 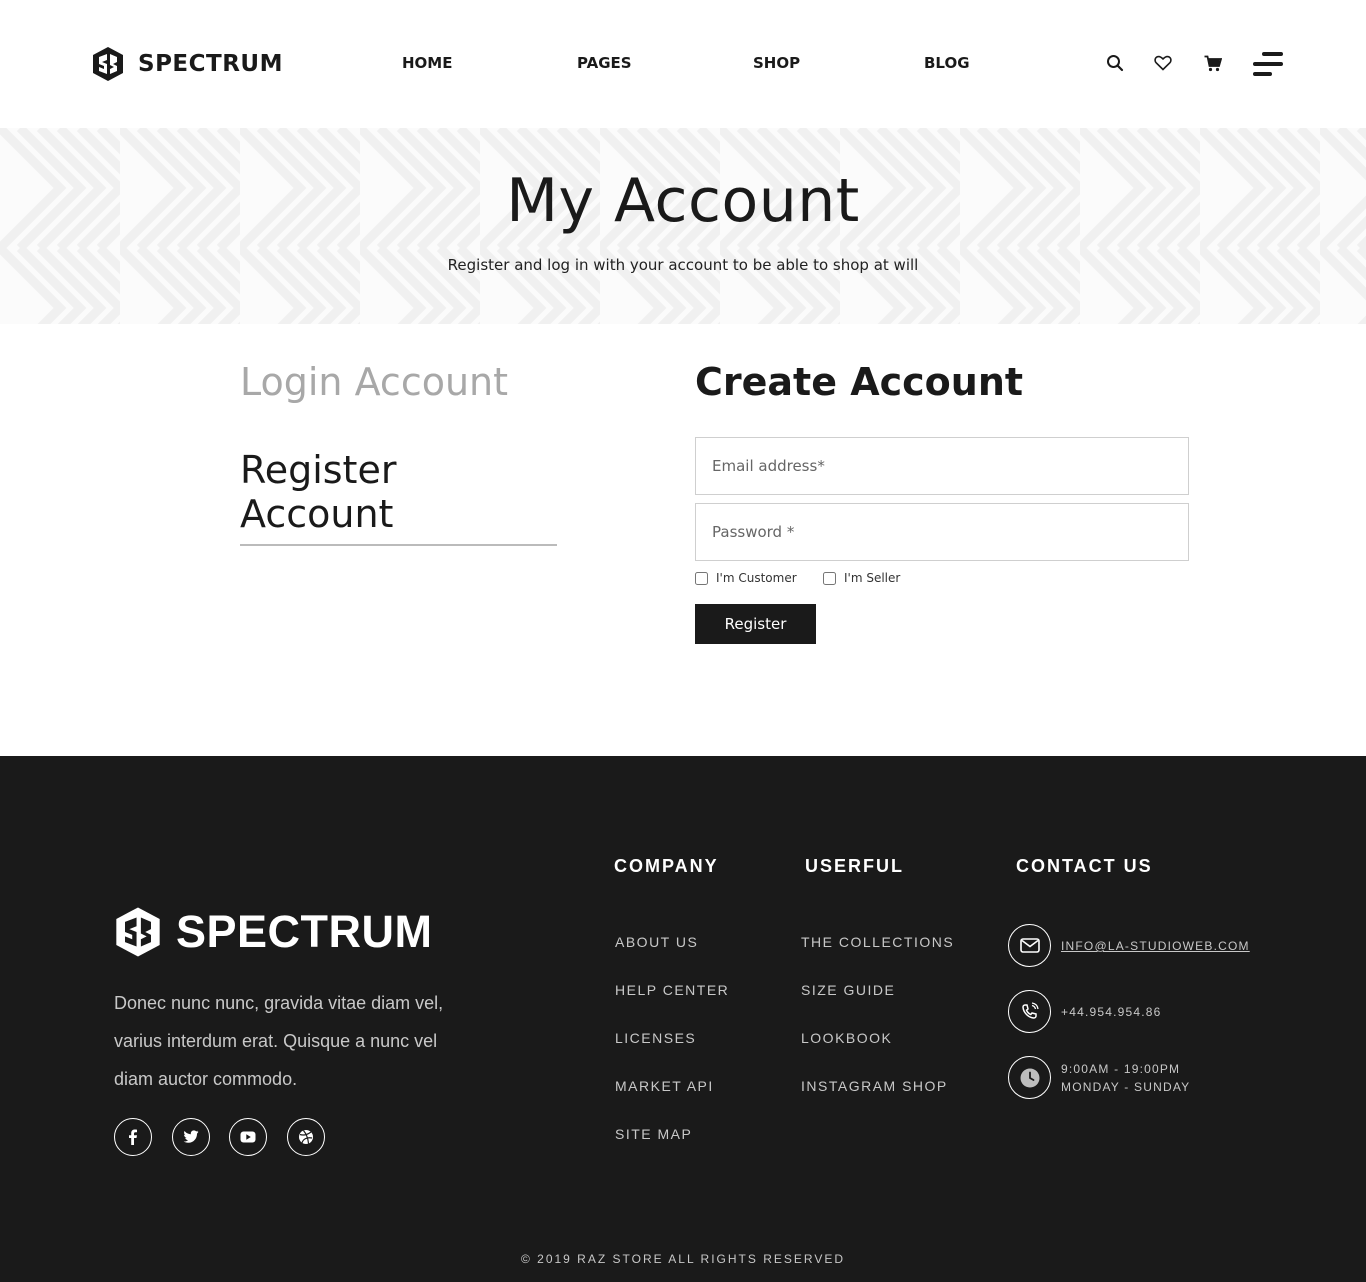 I want to click on customer-checkbox-option: I'm Customer, so click(x=746, y=578).